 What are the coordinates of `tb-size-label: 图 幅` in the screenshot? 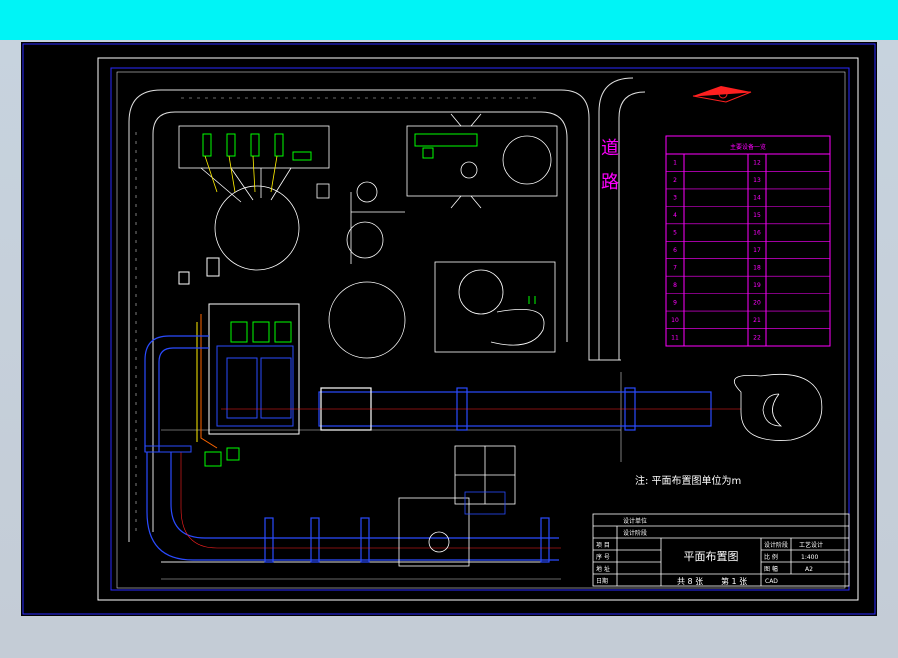 It's located at (771, 569).